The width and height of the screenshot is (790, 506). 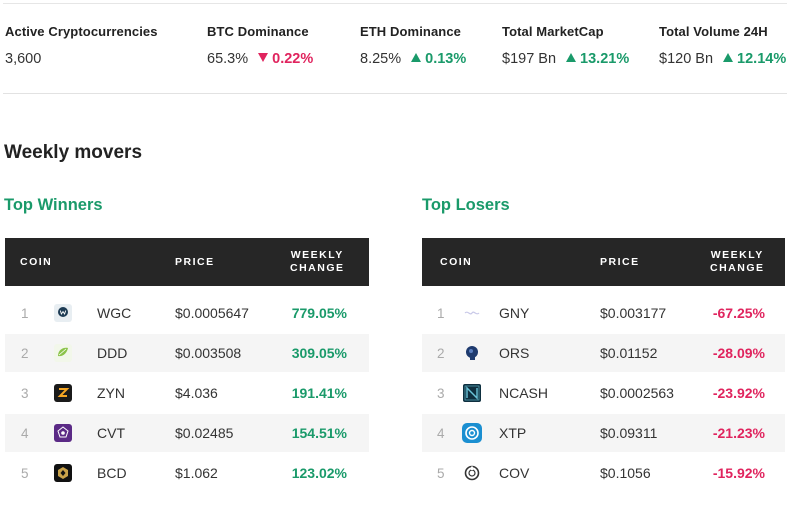 What do you see at coordinates (263, 57) in the screenshot?
I see `triangle-down-icon` at bounding box center [263, 57].